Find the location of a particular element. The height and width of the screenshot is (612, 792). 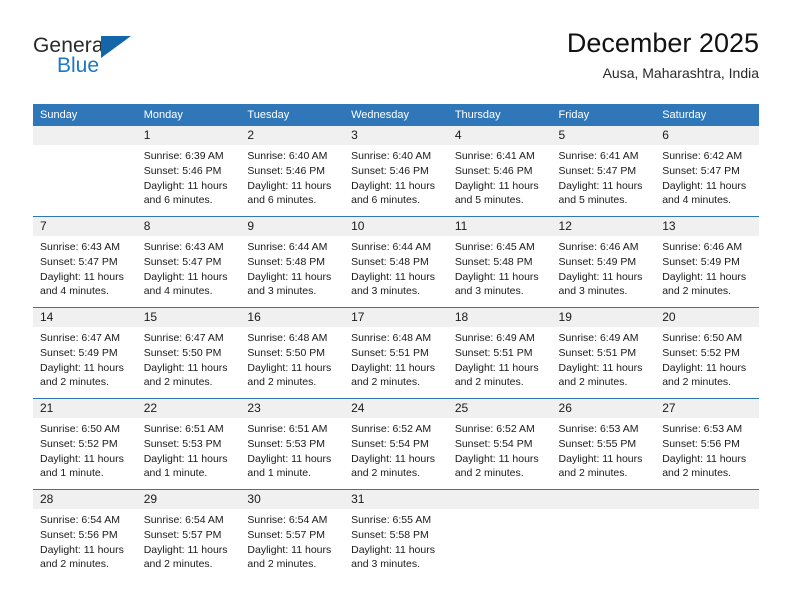

sunrise-line: Sunrise: 6:40 AM is located at coordinates (391, 156).